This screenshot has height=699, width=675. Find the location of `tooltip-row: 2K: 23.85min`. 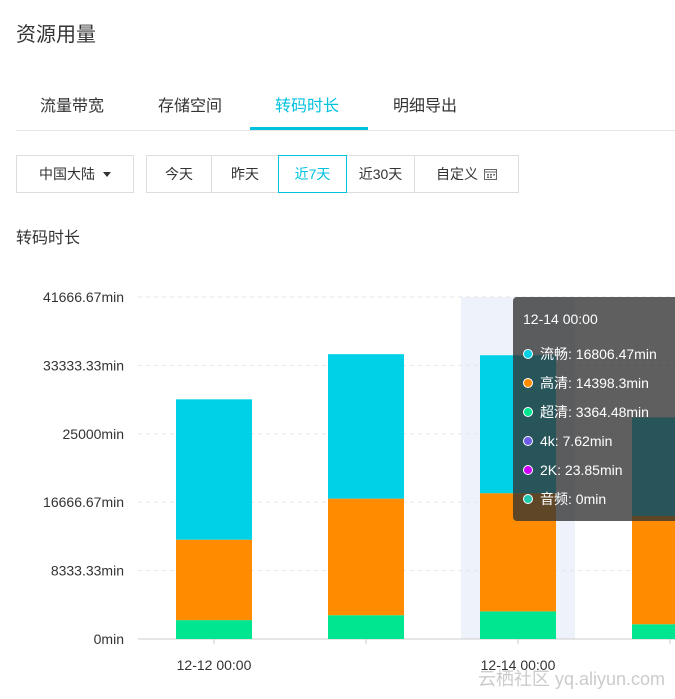

tooltip-row: 2K: 23.85min is located at coordinates (598, 469).